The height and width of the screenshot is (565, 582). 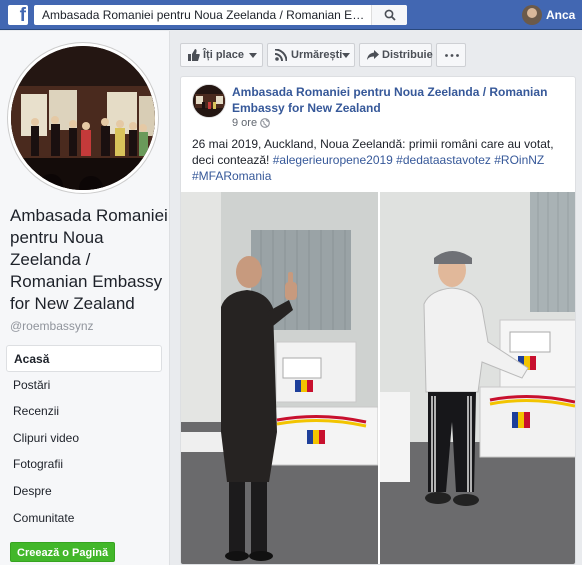 What do you see at coordinates (209, 101) in the screenshot?
I see `post-author-avatar` at bounding box center [209, 101].